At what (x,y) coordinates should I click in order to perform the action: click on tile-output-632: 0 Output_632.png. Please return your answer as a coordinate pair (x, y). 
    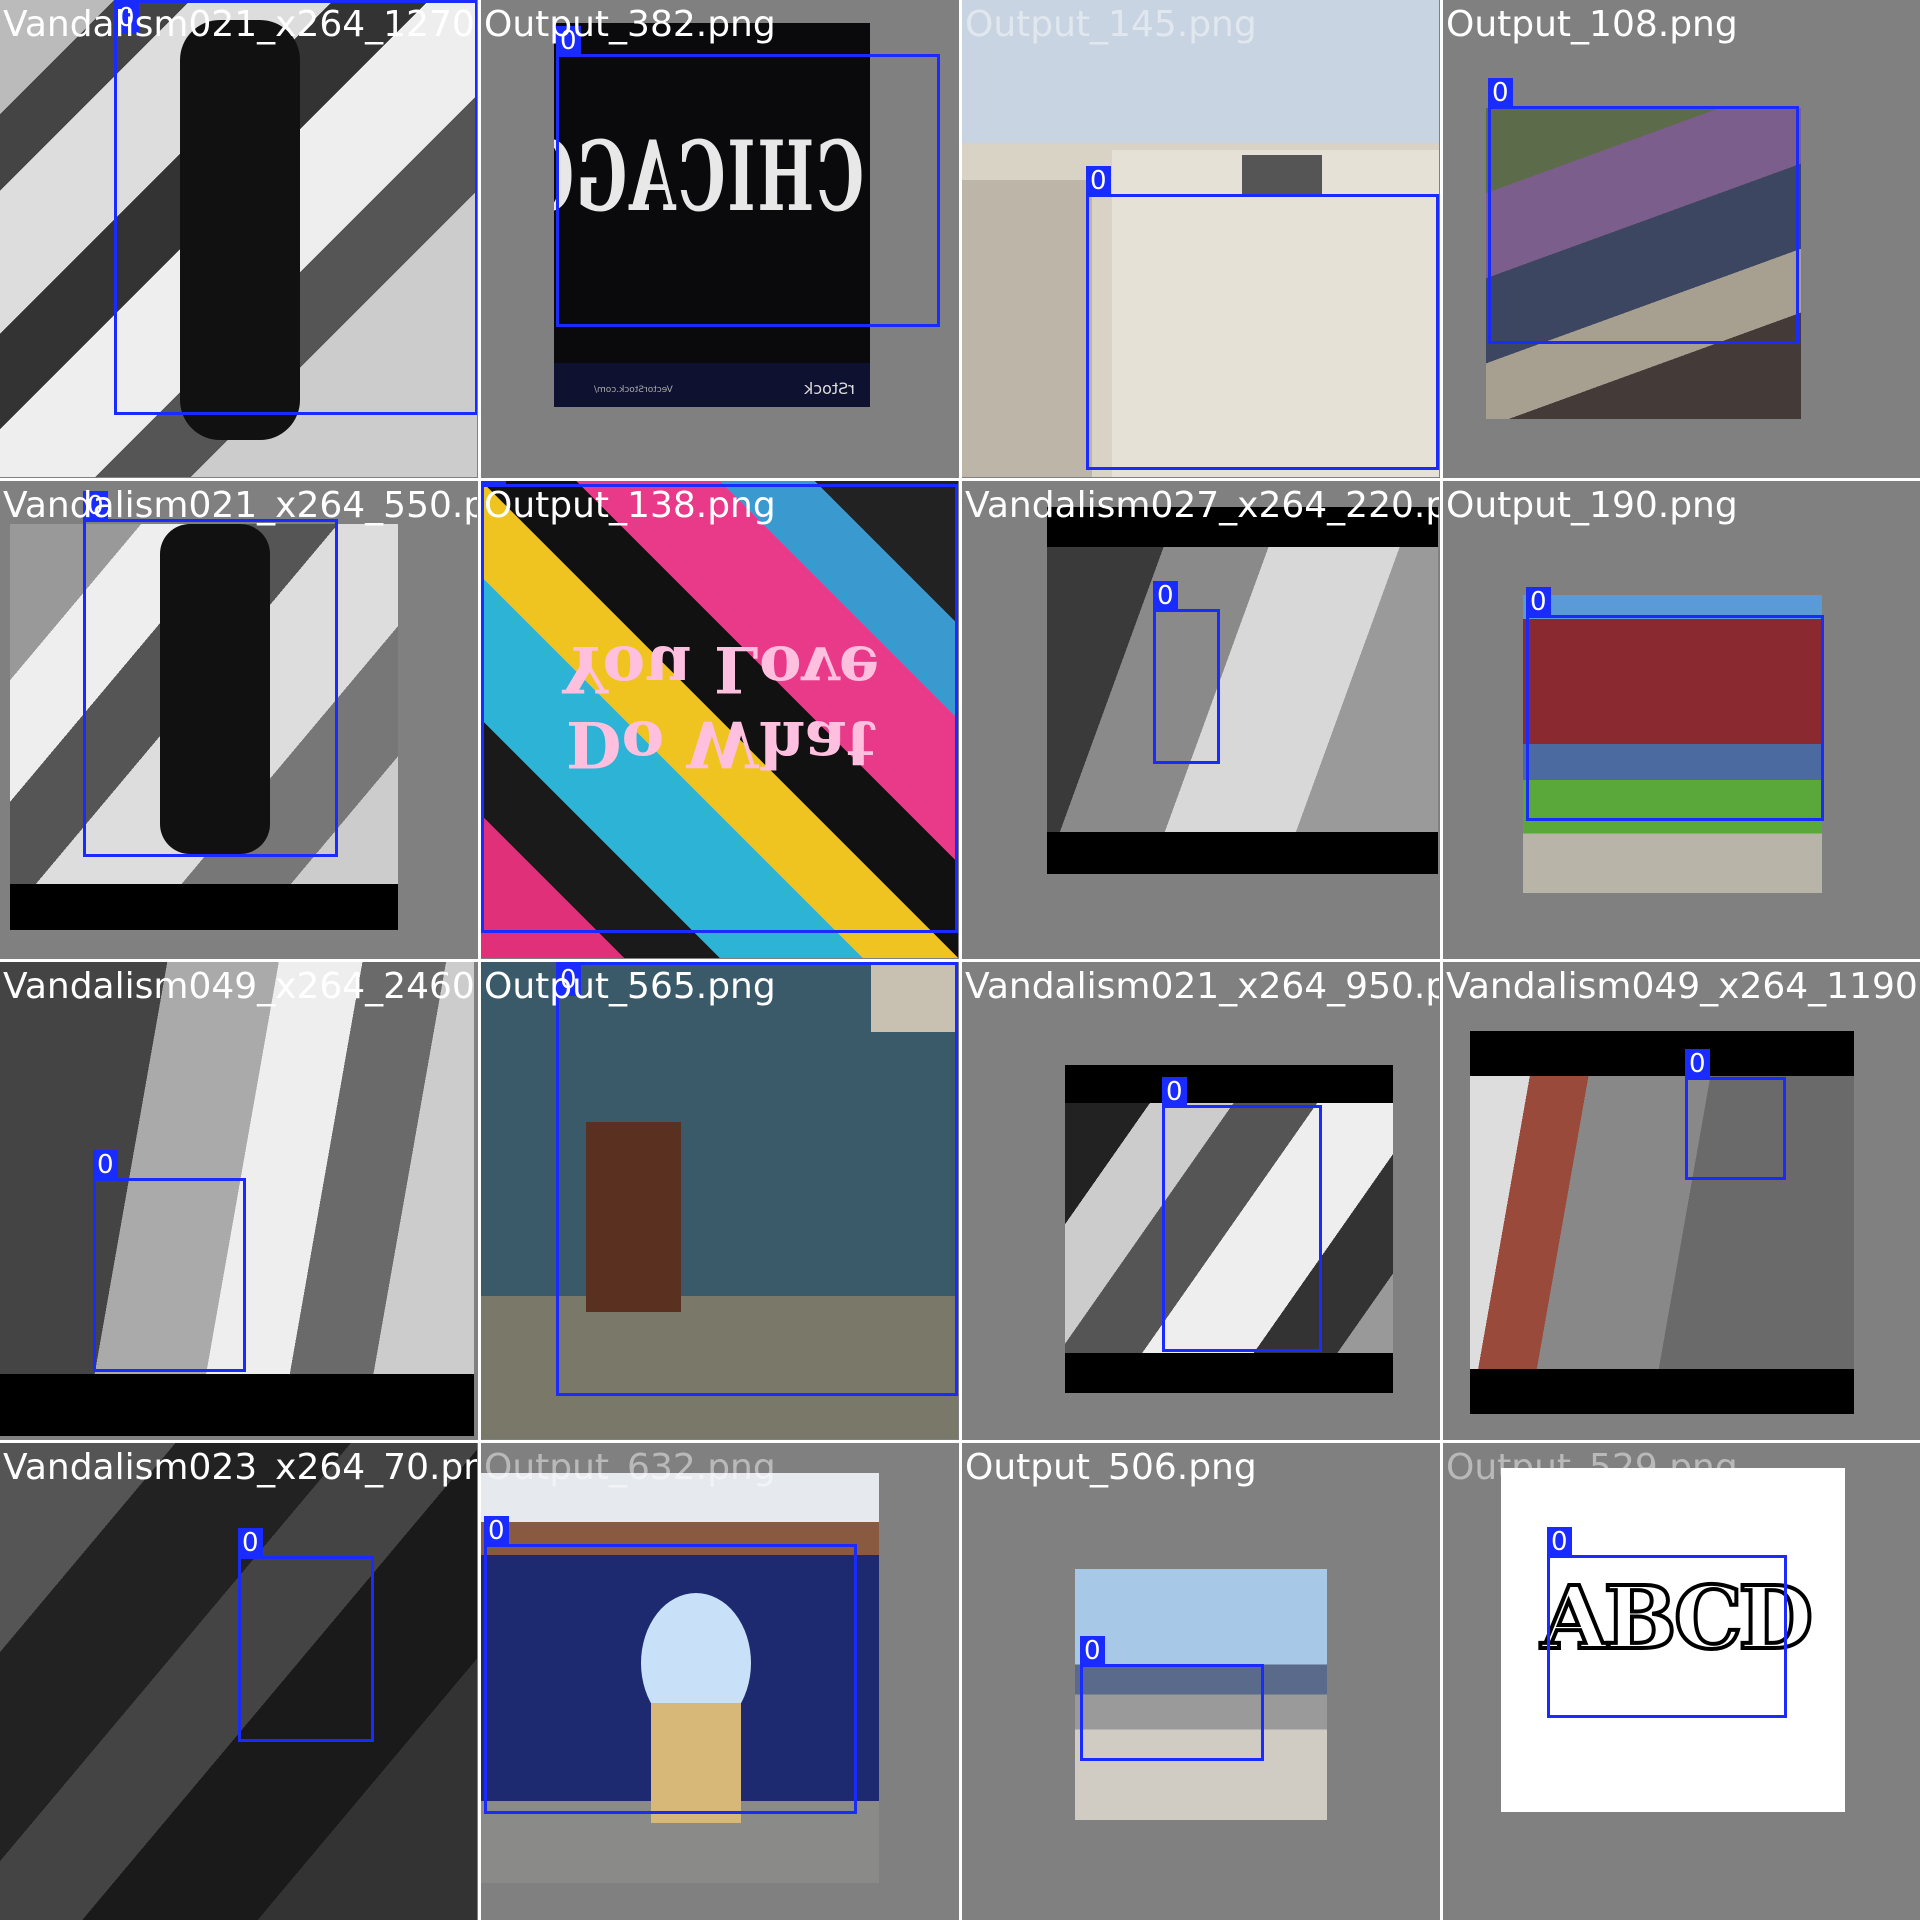
    Looking at the image, I should click on (719, 1681).